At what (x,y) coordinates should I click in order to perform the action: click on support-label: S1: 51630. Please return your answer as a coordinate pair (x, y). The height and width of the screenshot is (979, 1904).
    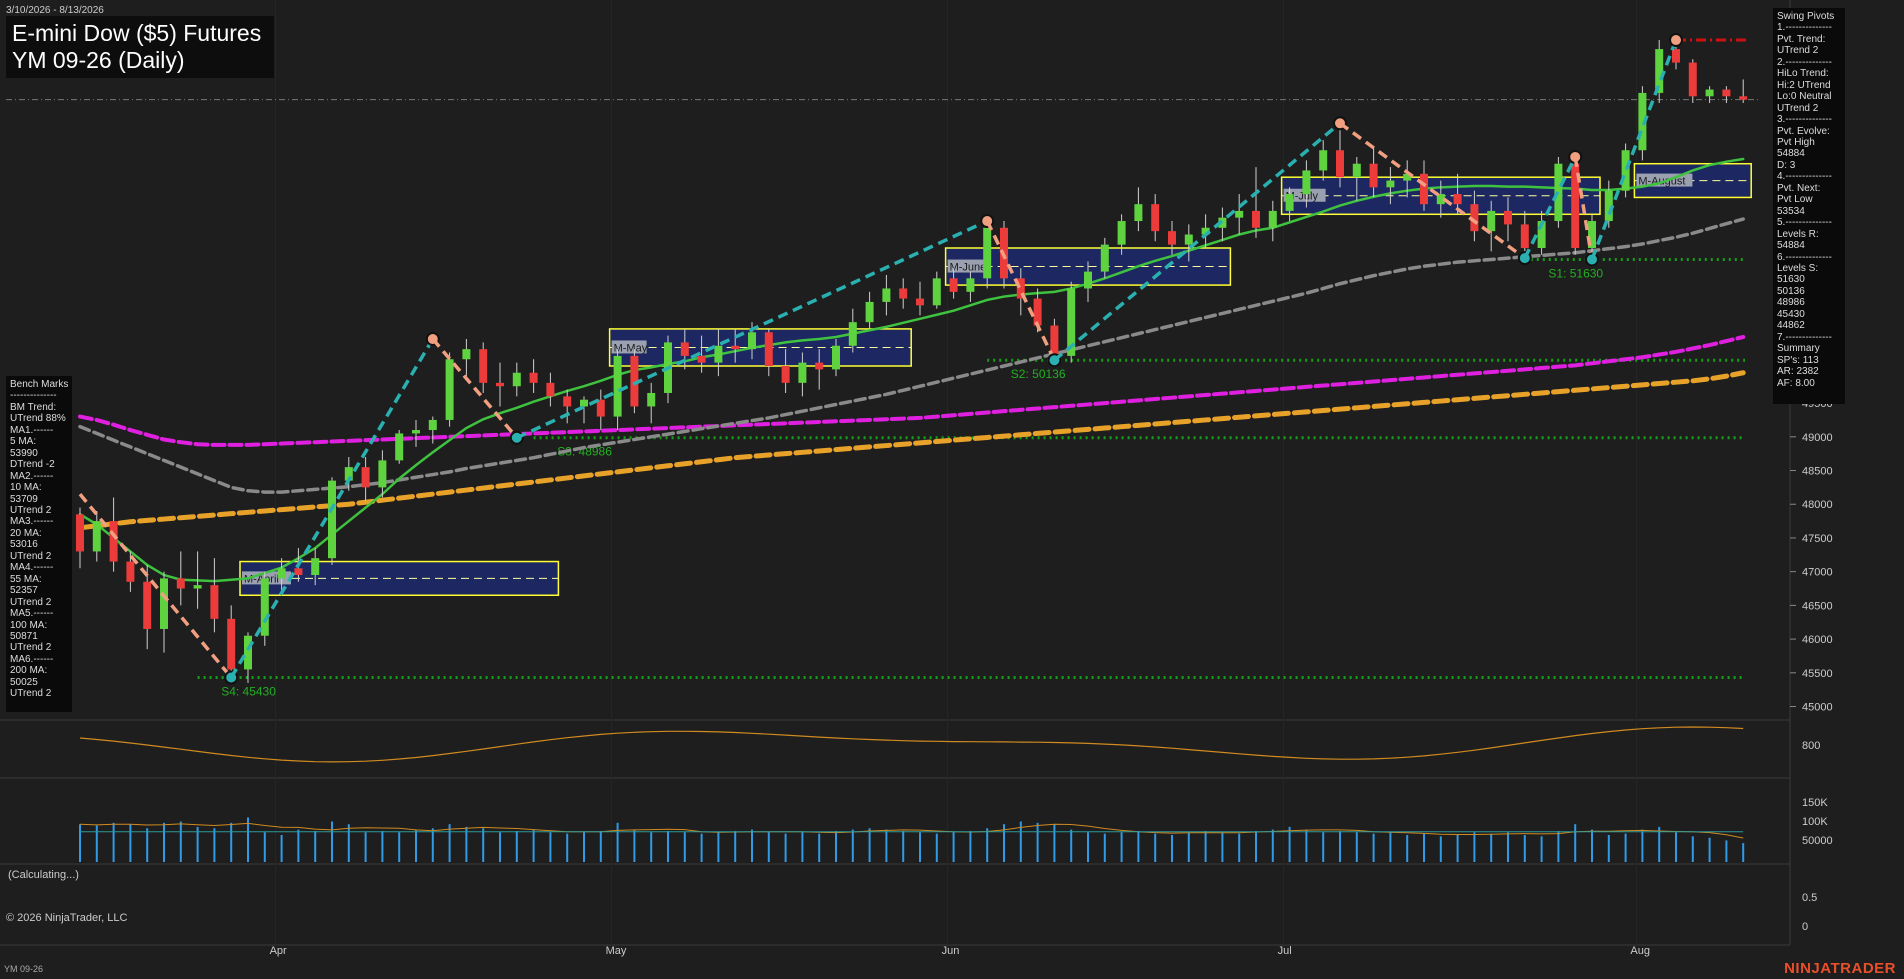
    Looking at the image, I should click on (1575, 273).